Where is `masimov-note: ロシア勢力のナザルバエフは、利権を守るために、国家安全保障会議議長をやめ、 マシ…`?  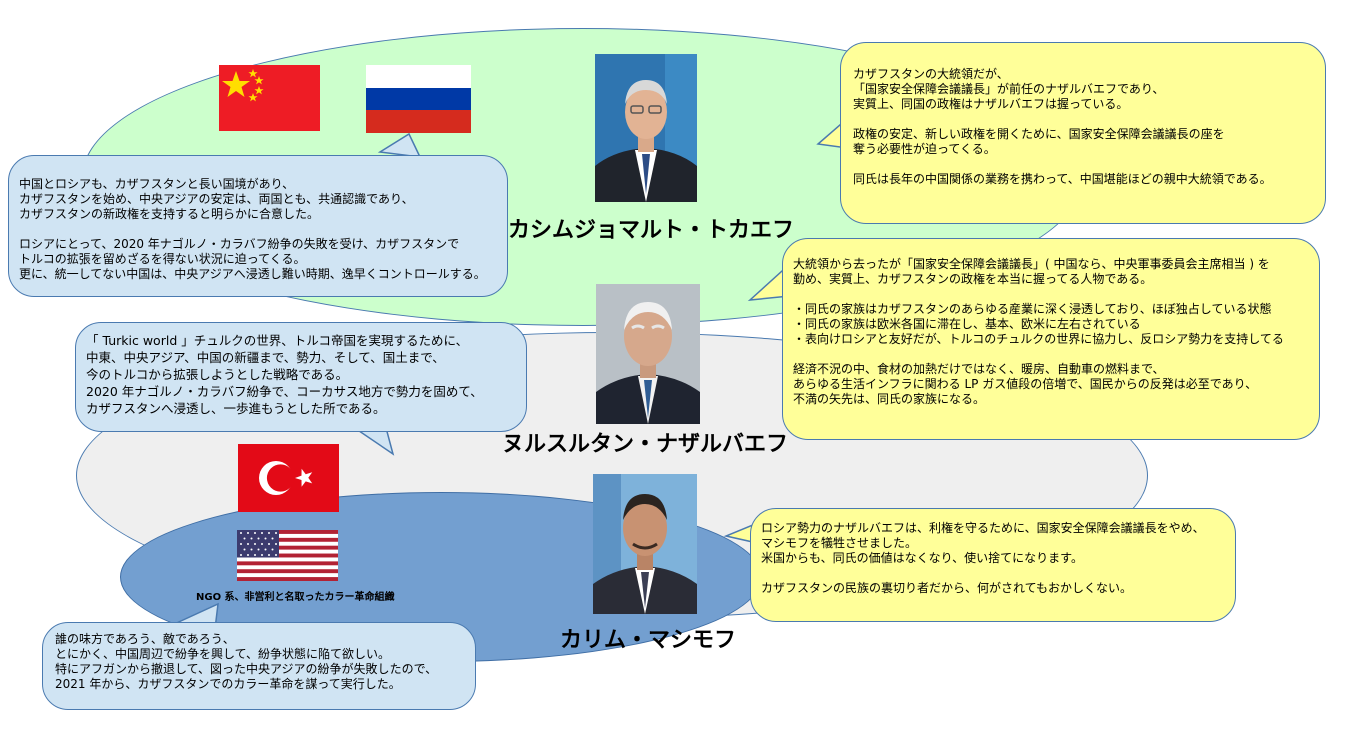 masimov-note: ロシア勢力のナザルバエフは、利権を守るために、国家安全保障会議議長をやめ、 マシ… is located at coordinates (993, 565).